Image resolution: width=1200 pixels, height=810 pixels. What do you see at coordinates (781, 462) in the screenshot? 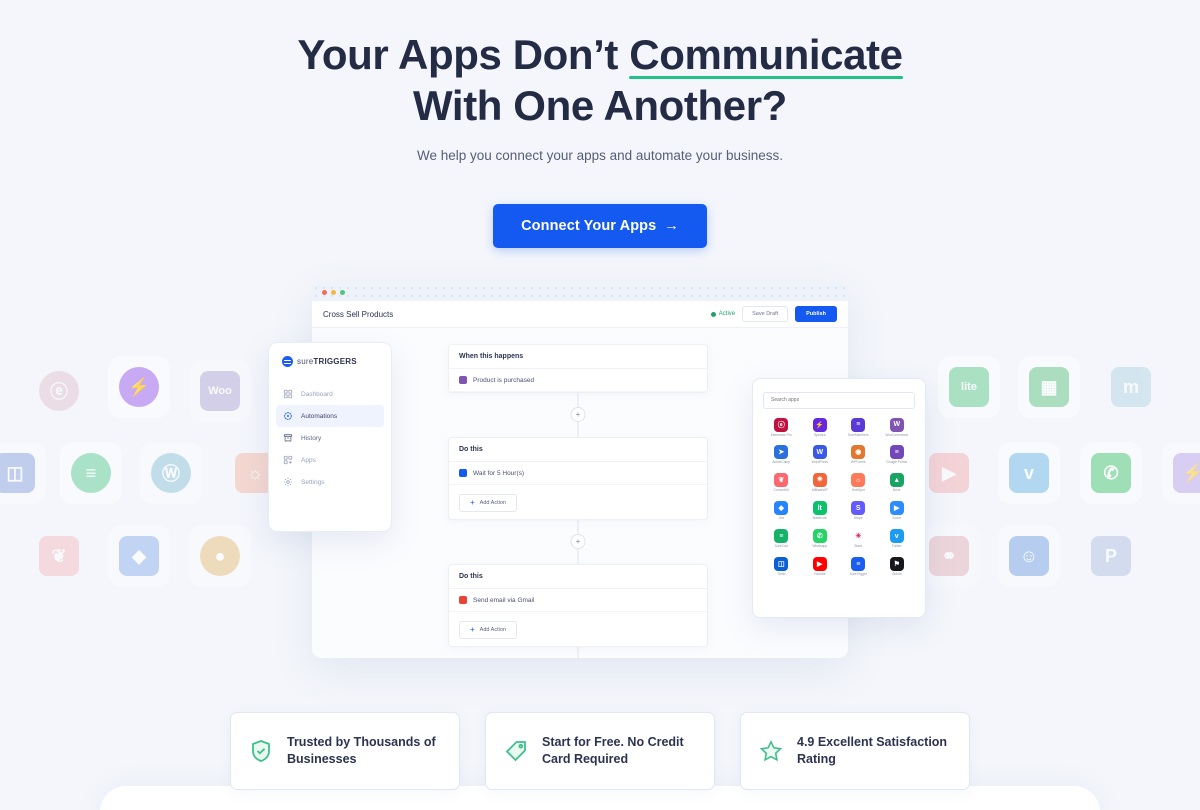
I see `app-label: ActiveCamp` at bounding box center [781, 462].